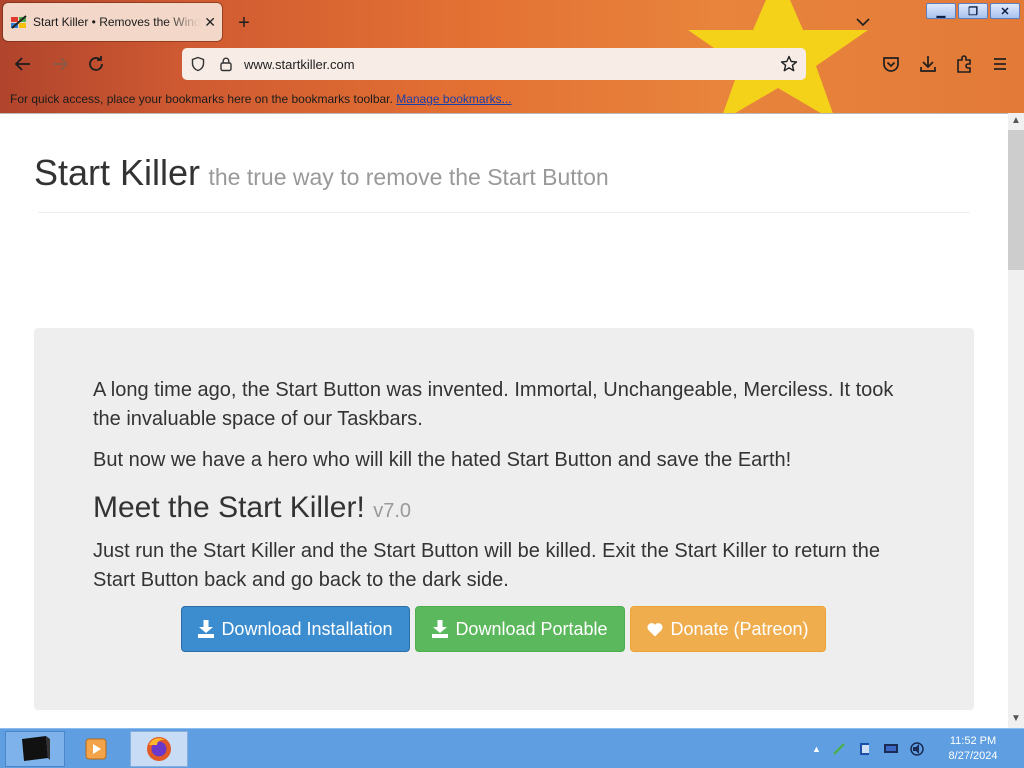 Image resolution: width=1024 pixels, height=768 pixels. I want to click on back-arrow-icon, so click(23, 64).